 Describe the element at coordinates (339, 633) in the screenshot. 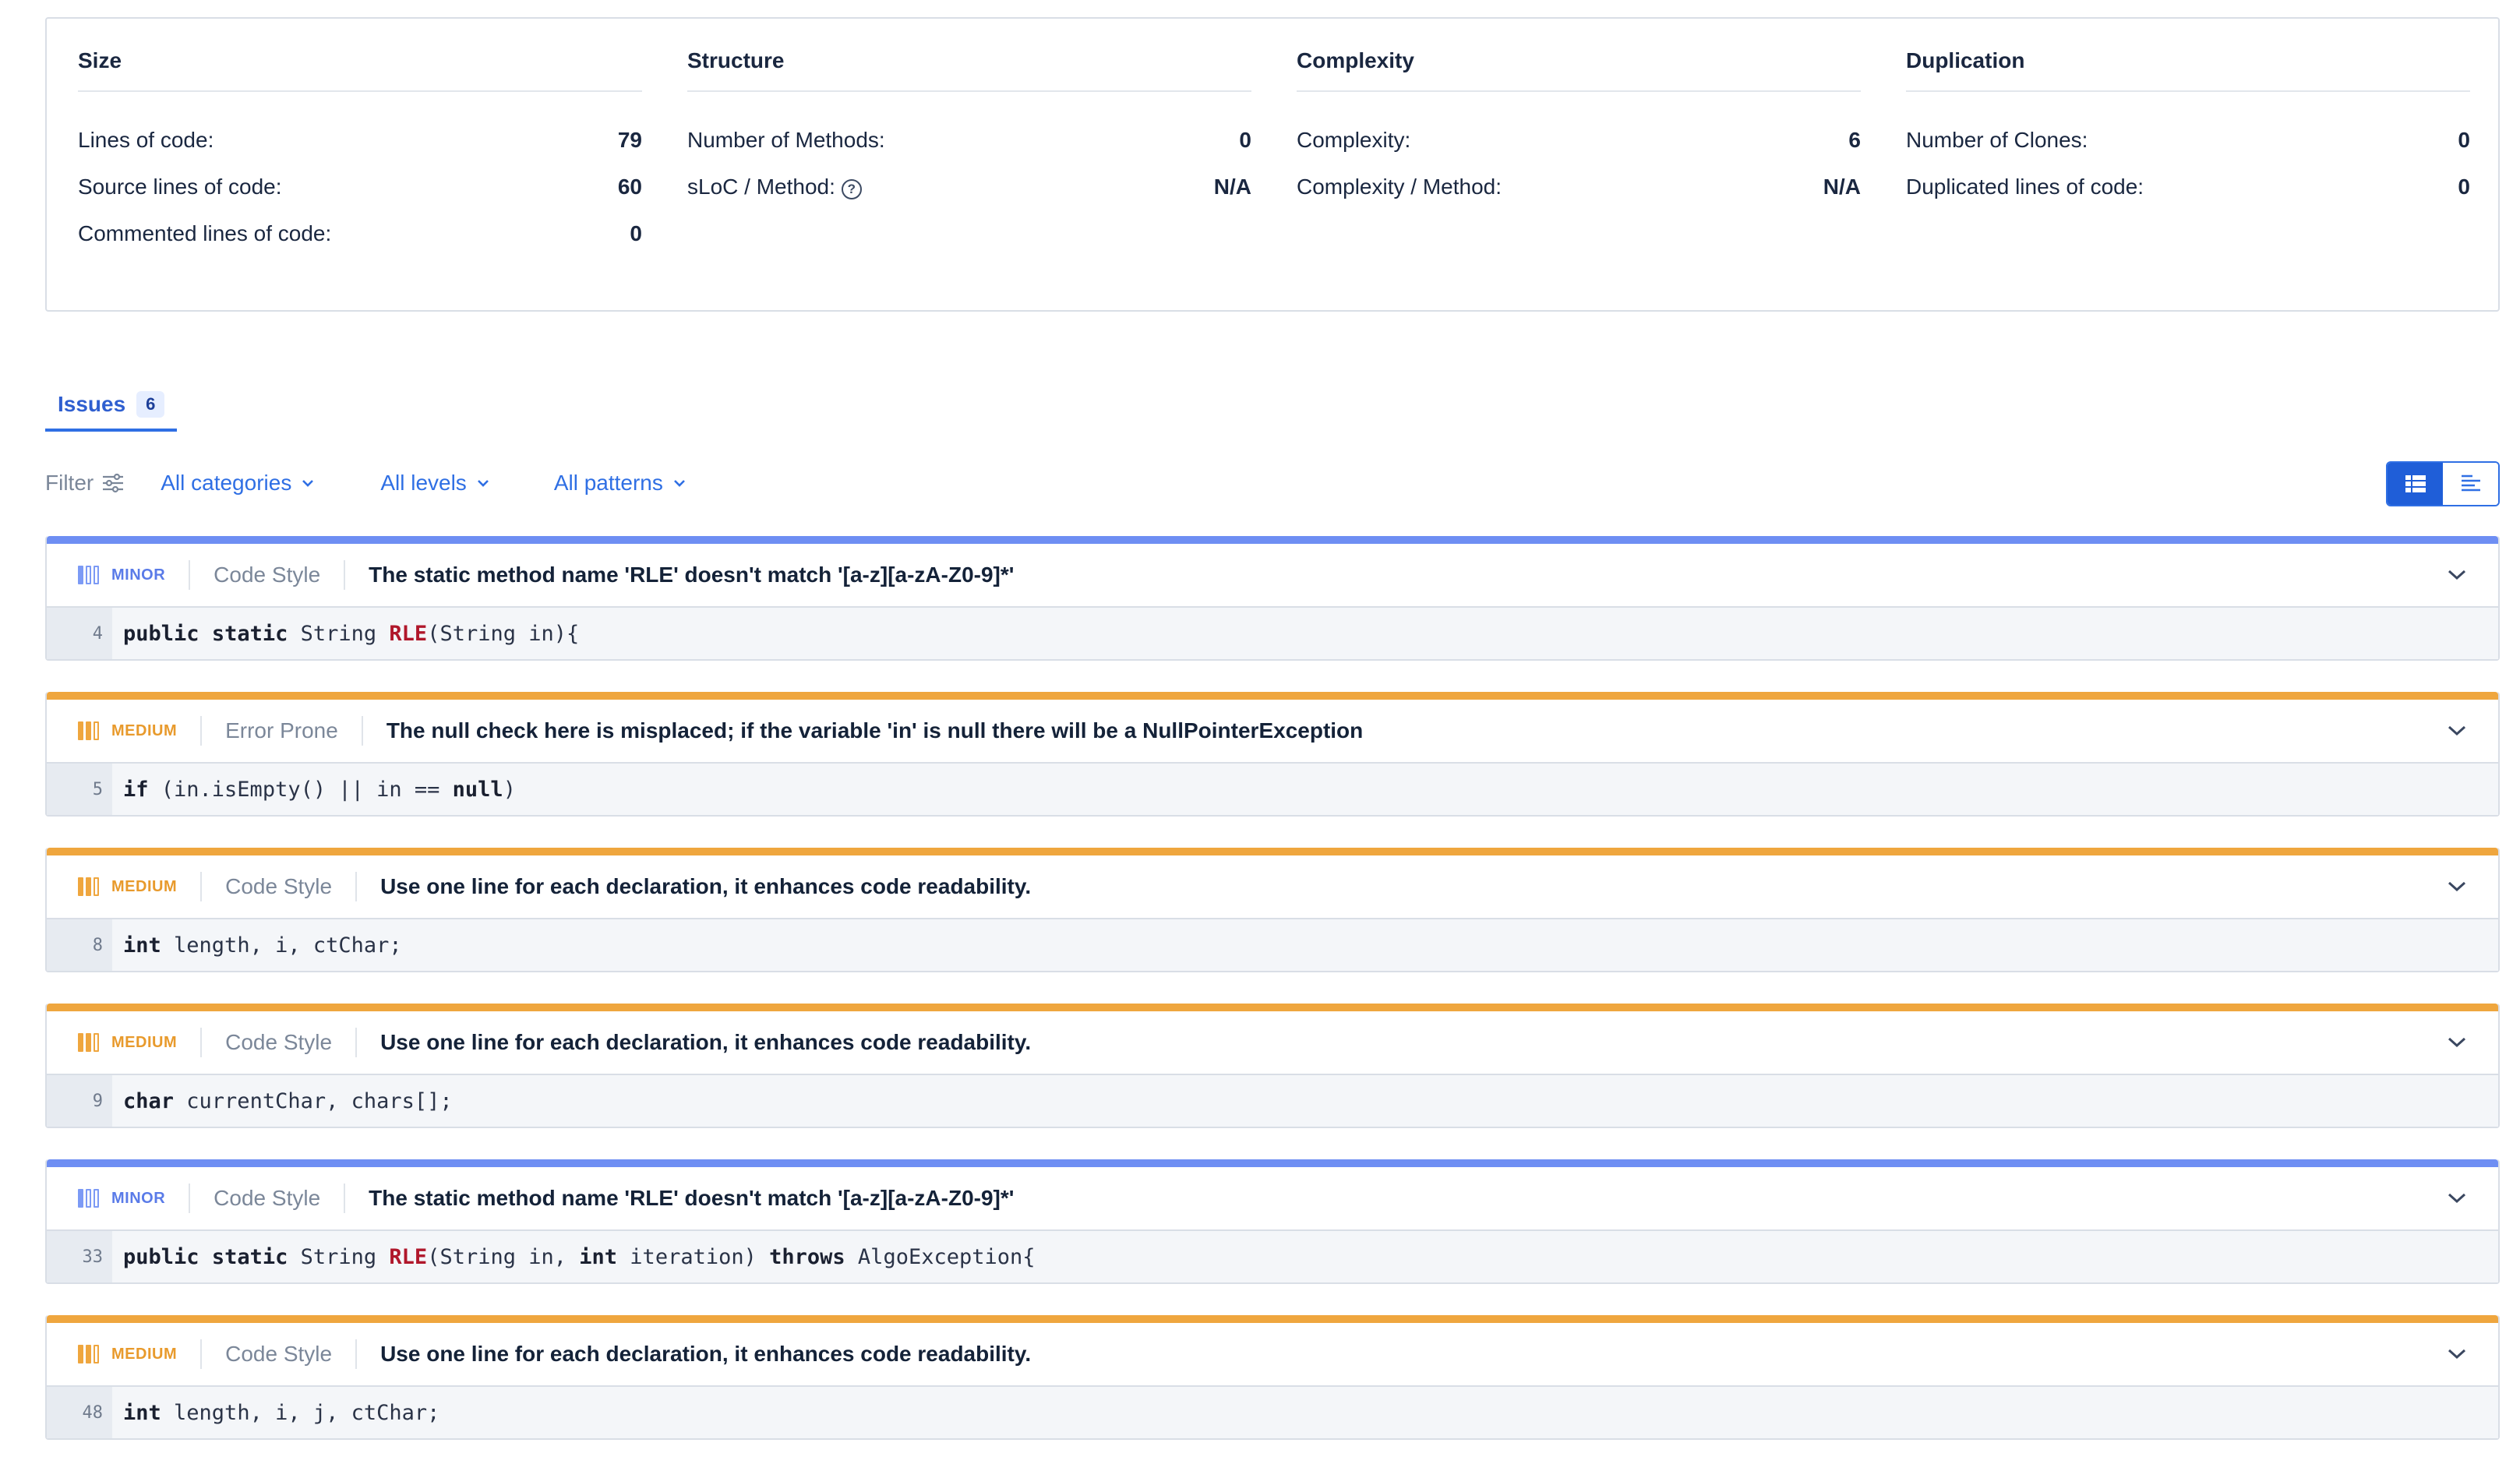

I see `code-token: String` at that location.